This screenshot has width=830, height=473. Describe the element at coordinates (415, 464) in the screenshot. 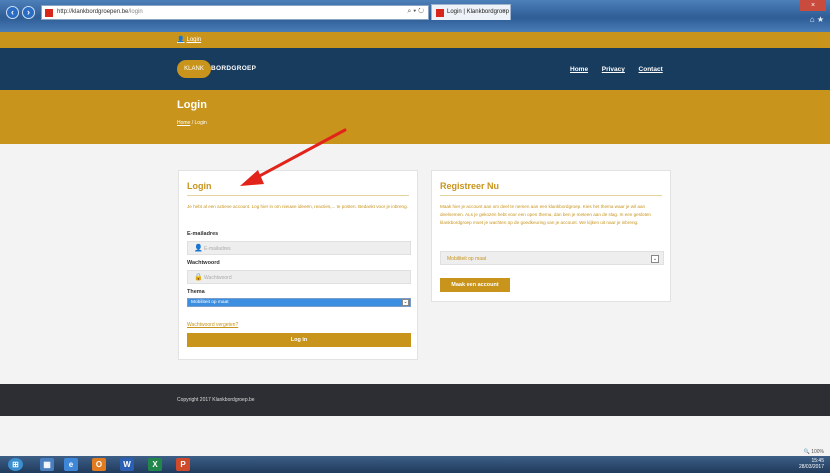

I see `os-taskbar: ⊞ ▦ e O W X P 15:45 28/03/2017` at that location.